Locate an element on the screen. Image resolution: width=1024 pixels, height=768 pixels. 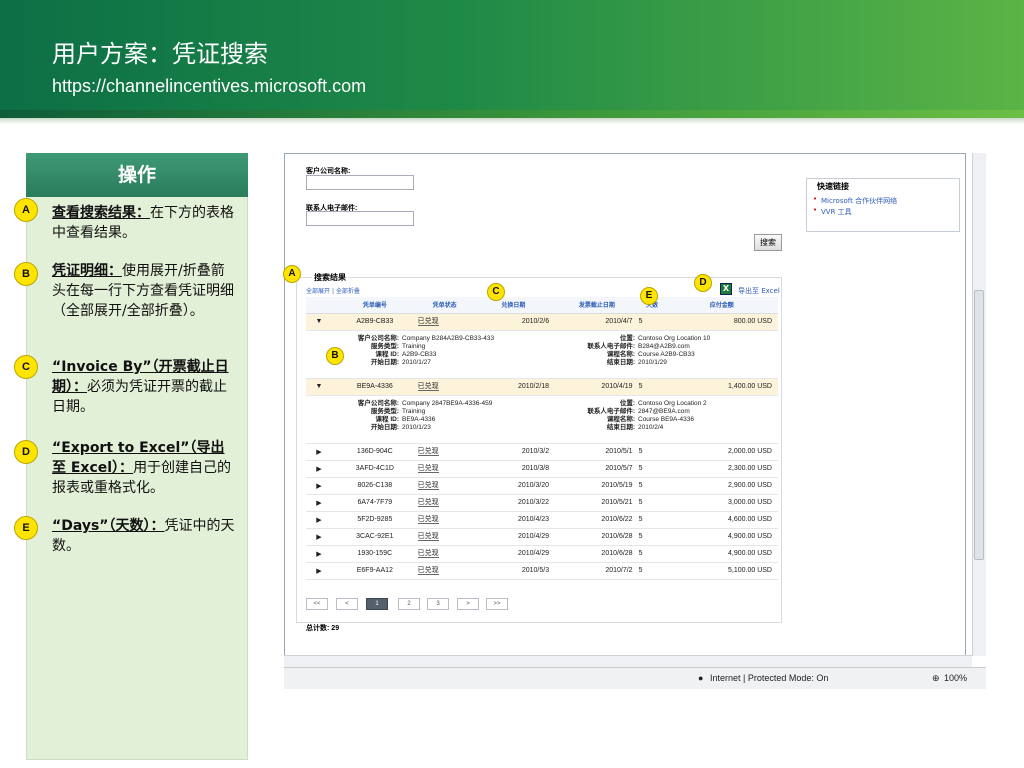
detail-value: Course BE9A-4336 is located at coordinates (666, 419).